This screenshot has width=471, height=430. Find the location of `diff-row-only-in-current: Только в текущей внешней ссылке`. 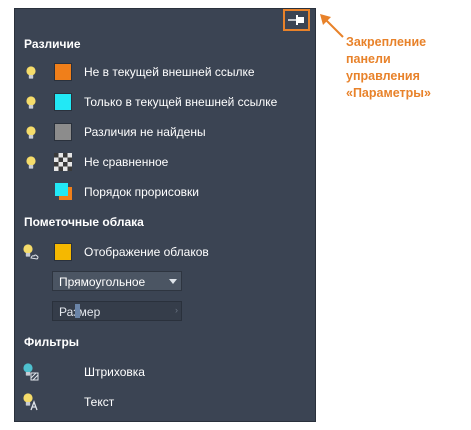

diff-row-only-in-current: Только в текущей внешней ссылке is located at coordinates (158, 102).